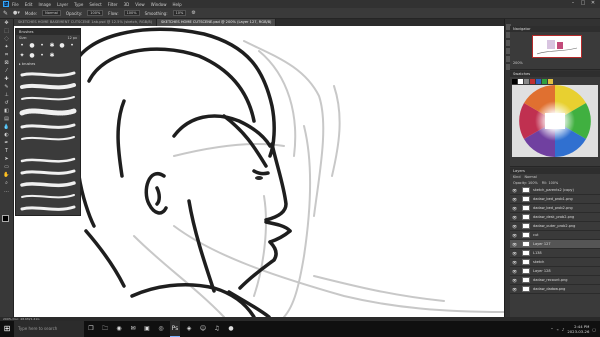 The width and height of the screenshot is (600, 337). I want to click on close-icon: ✕, so click(593, 3).